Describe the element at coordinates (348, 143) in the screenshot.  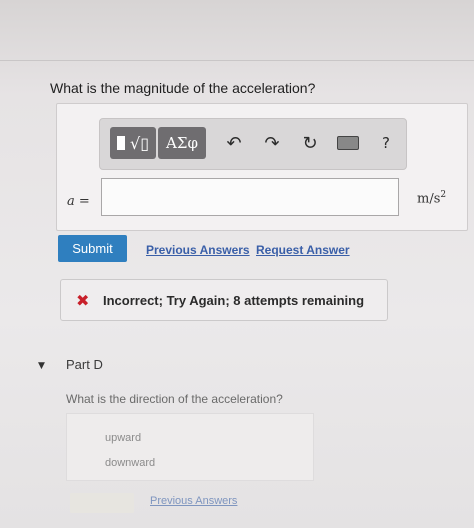
I see `keyboard-icon` at that location.